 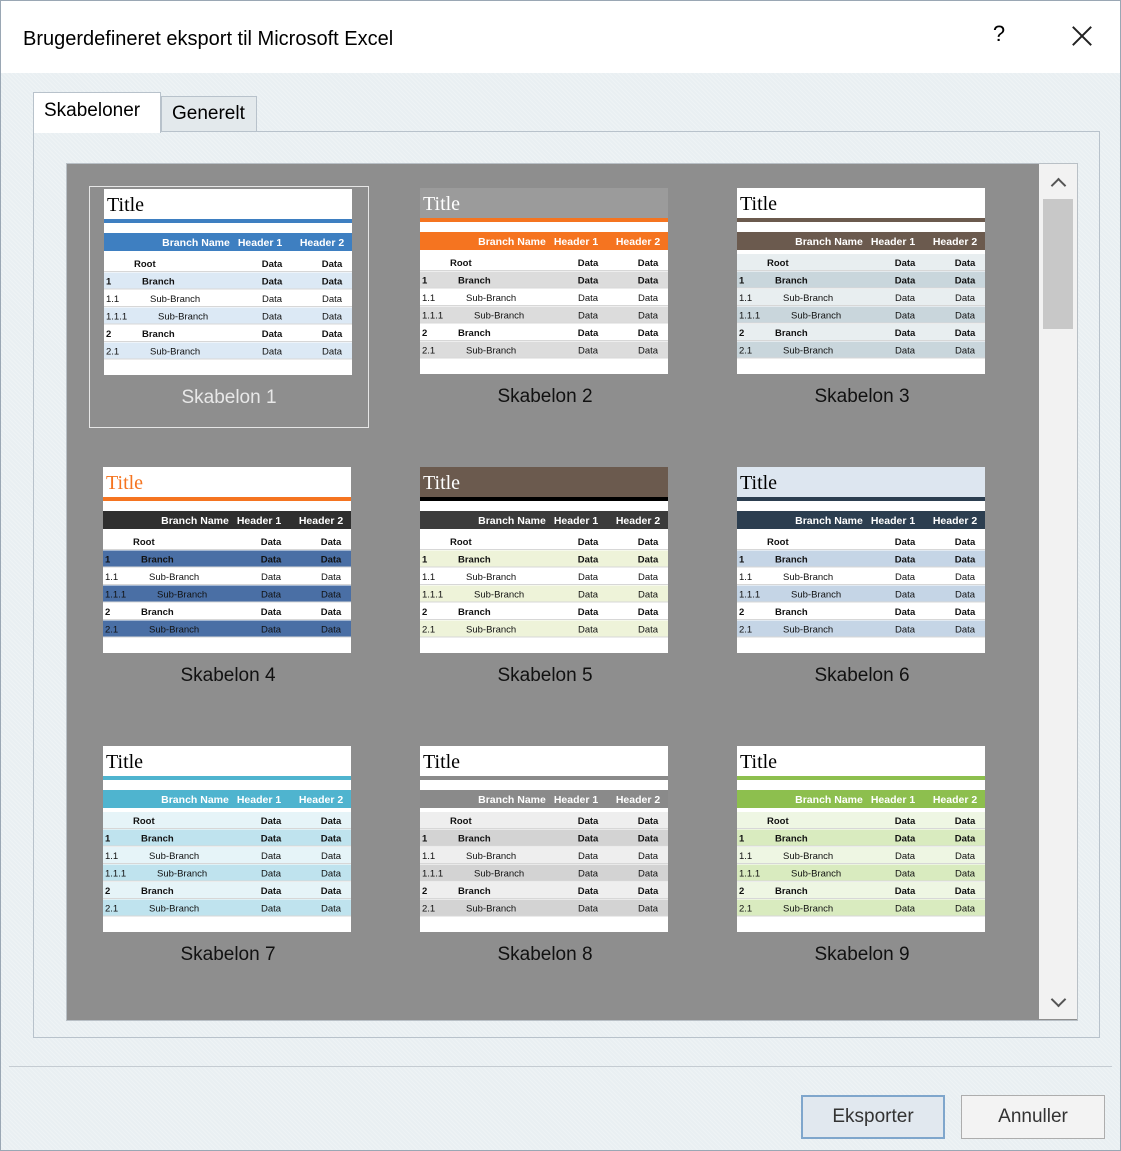 I want to click on export-button: Eksporter, so click(x=873, y=1117).